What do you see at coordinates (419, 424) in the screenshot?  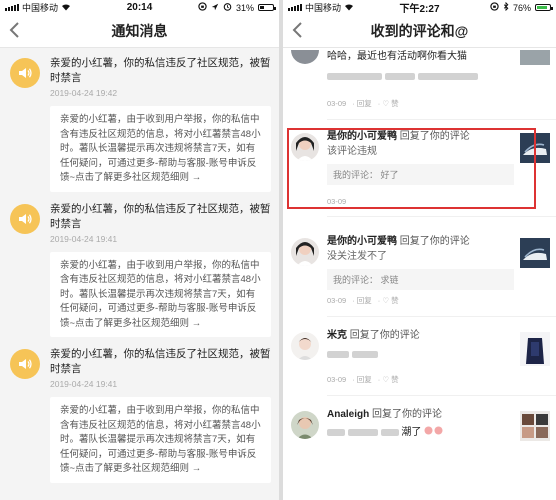 I see `comment-item: Analeigh 回复了你的评论 潮了` at bounding box center [419, 424].